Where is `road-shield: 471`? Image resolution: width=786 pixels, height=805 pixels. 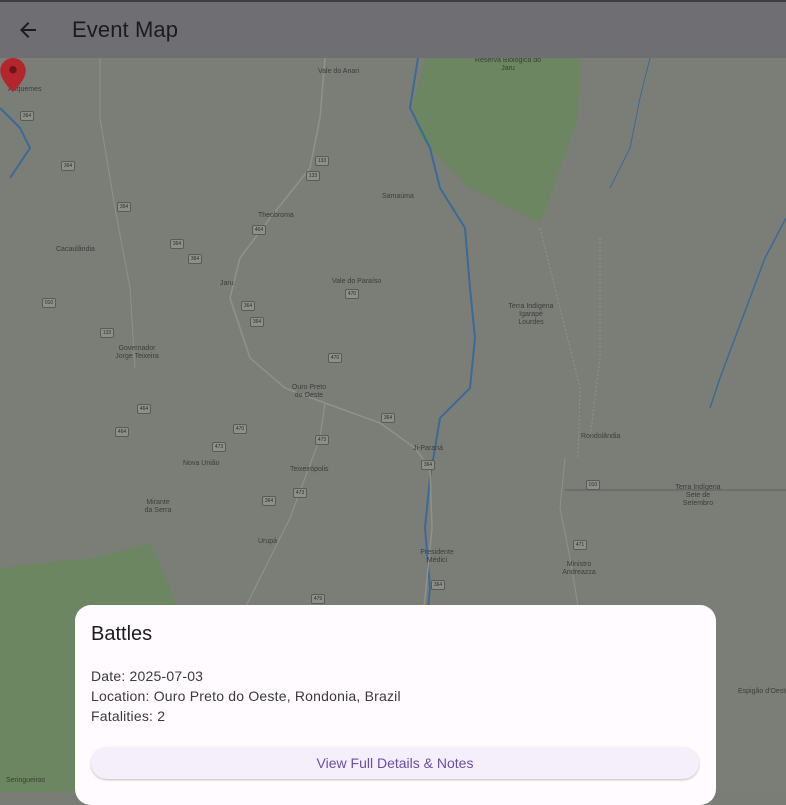
road-shield: 471 is located at coordinates (580, 545).